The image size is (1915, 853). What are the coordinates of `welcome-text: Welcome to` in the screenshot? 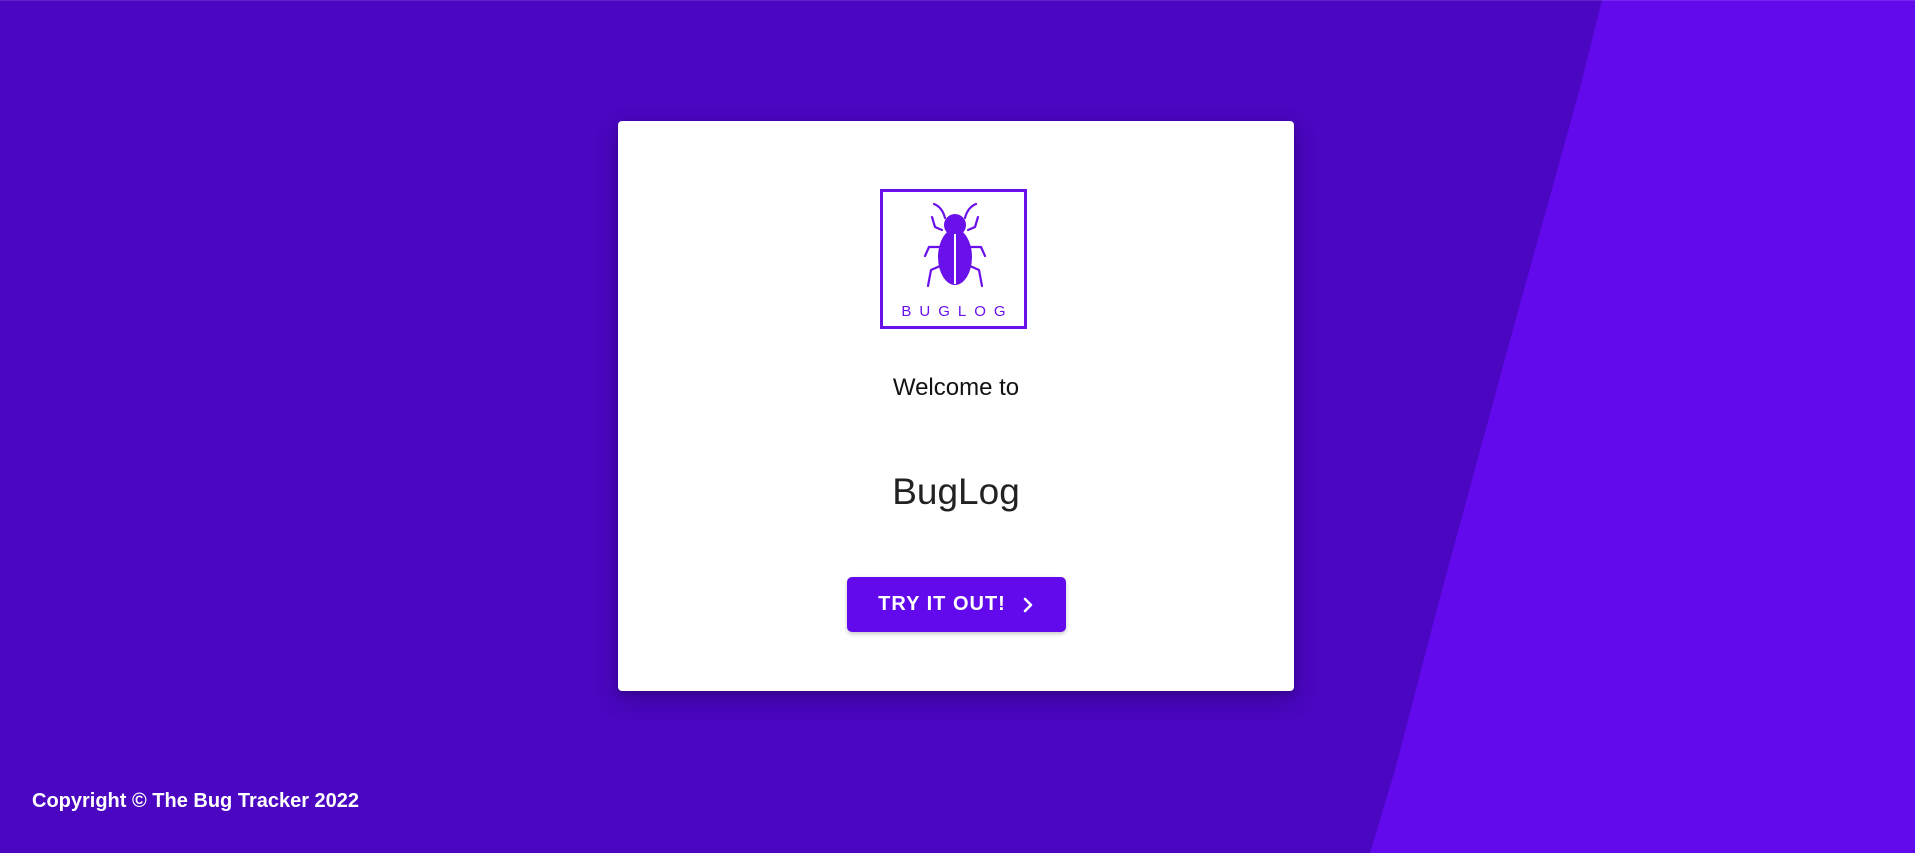 It's located at (956, 387).